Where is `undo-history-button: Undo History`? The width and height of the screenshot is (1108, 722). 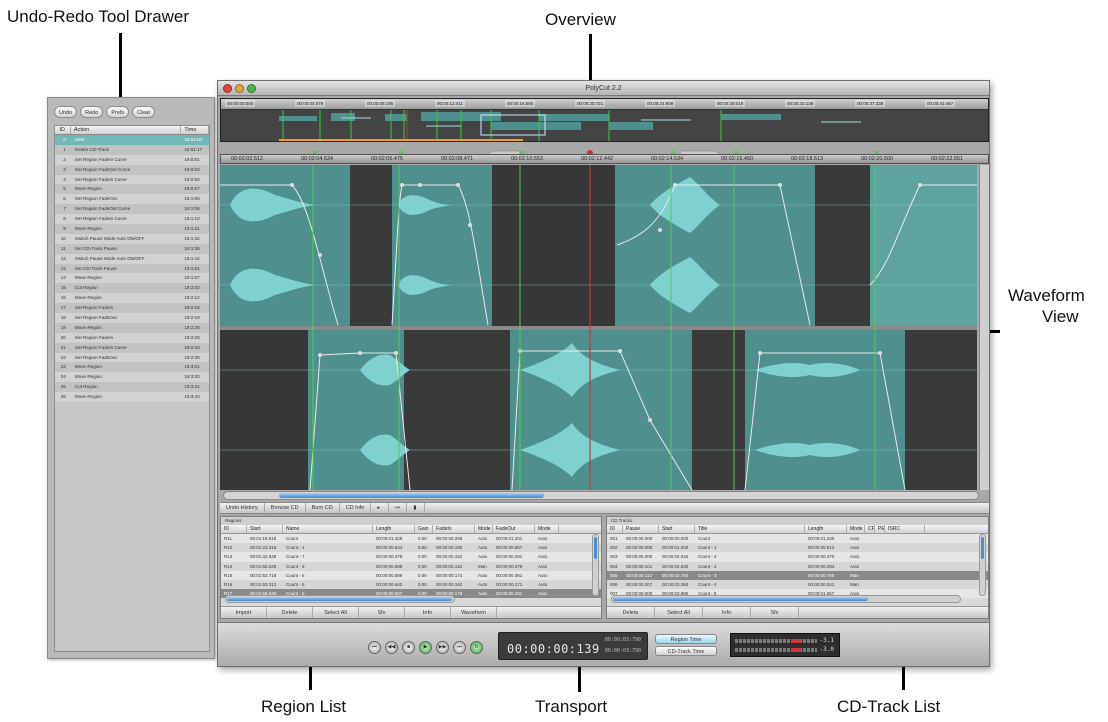 undo-history-button: Undo History is located at coordinates (242, 508).